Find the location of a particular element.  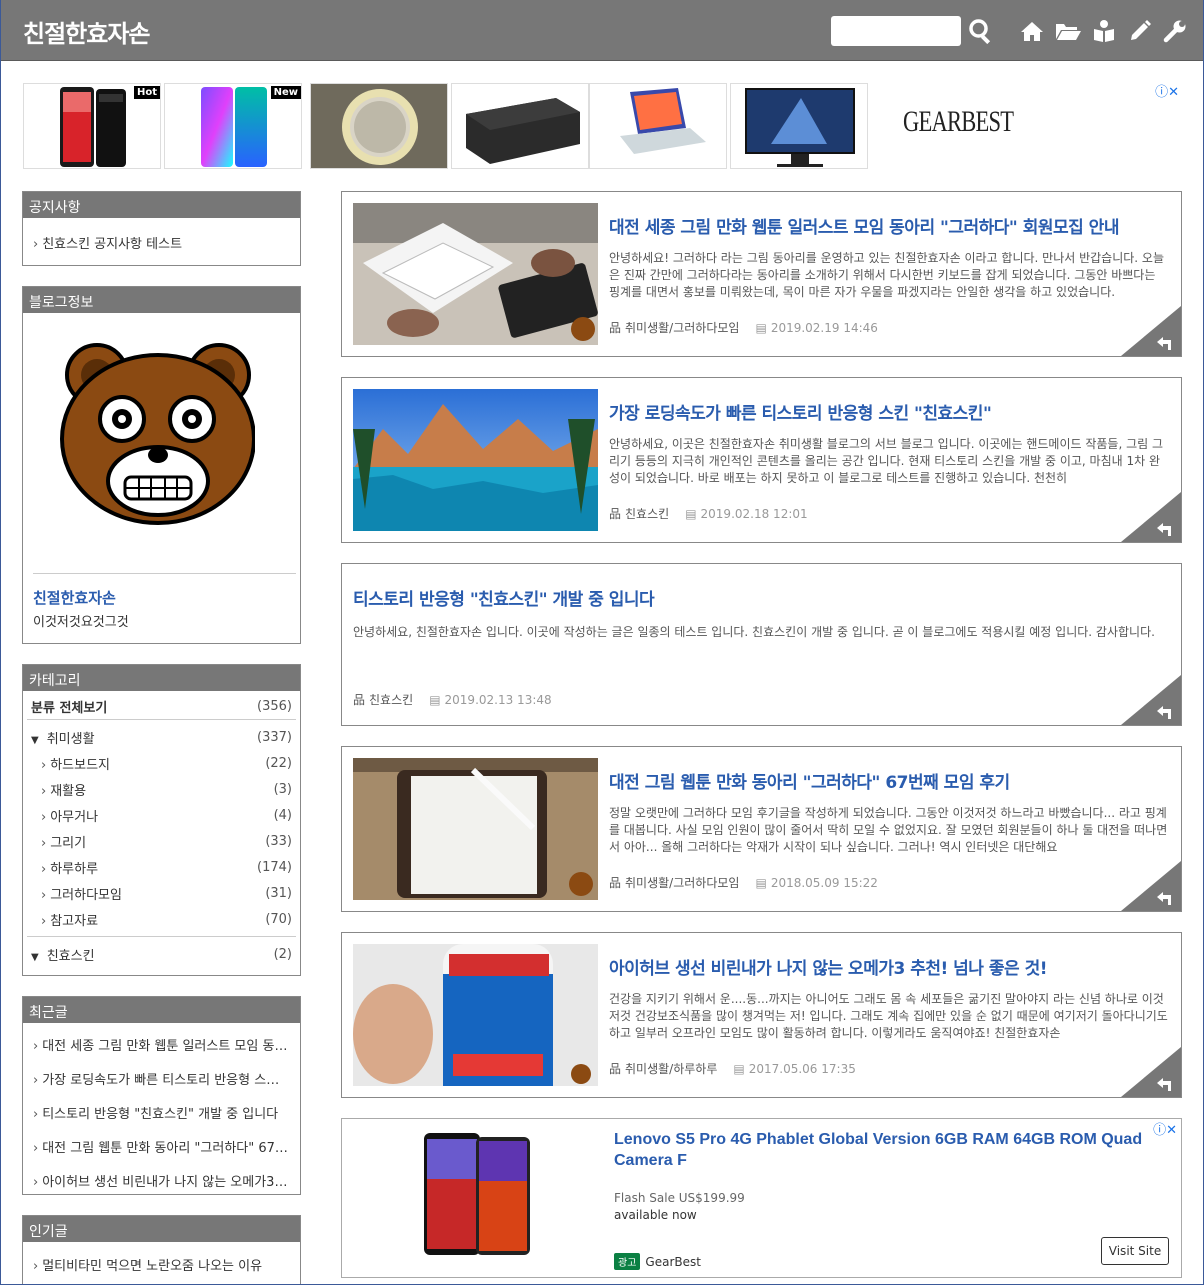

category-item: › 참고자료 (70) is located at coordinates (161, 919).